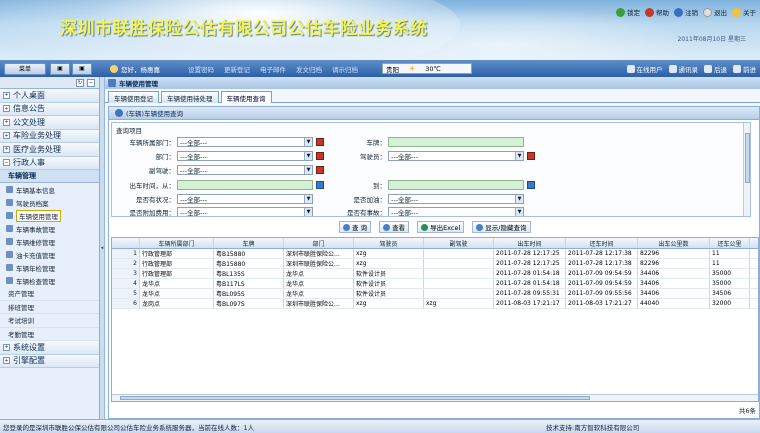 This screenshot has width=760, height=433. What do you see at coordinates (9, 202) in the screenshot?
I see `car-icon` at bounding box center [9, 202].